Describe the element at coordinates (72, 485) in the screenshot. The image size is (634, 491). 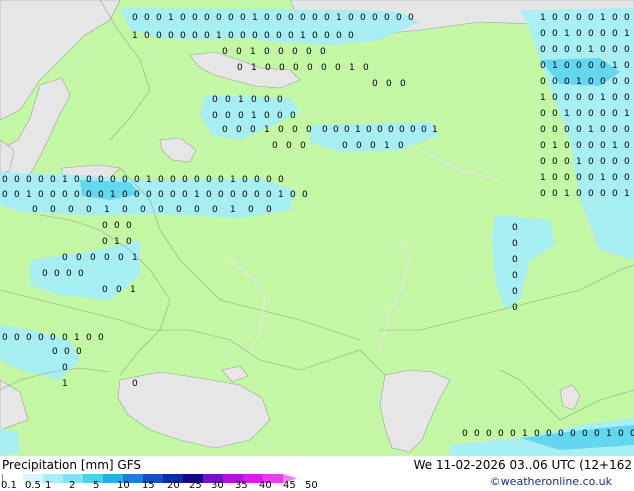
I see `color-scale-tick-label: 2` at that location.